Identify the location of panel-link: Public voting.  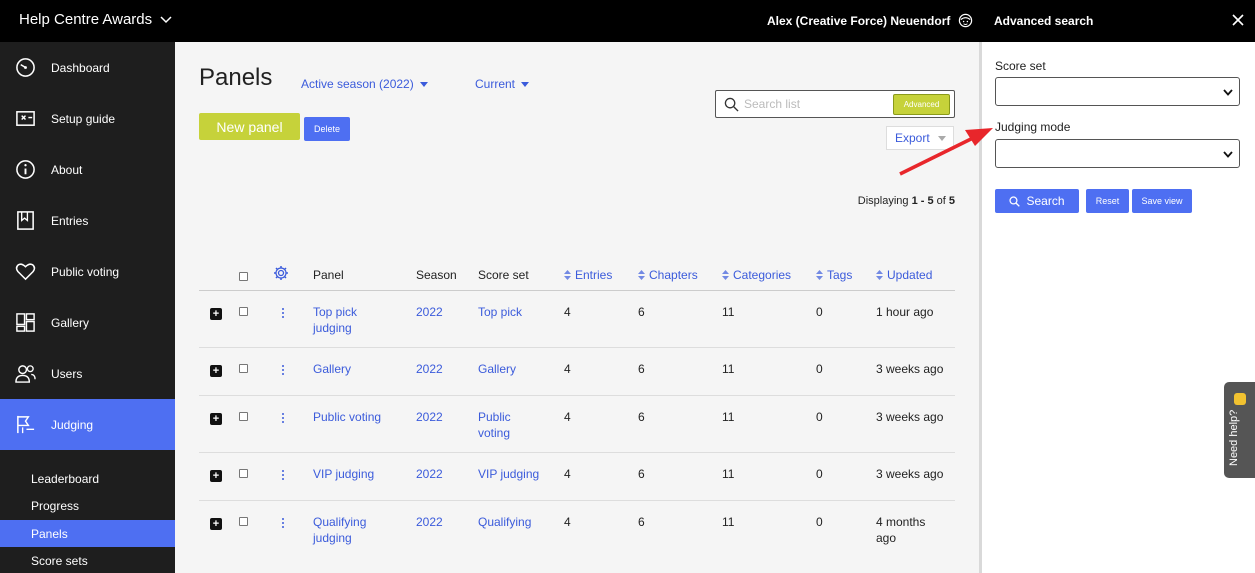
(353, 417).